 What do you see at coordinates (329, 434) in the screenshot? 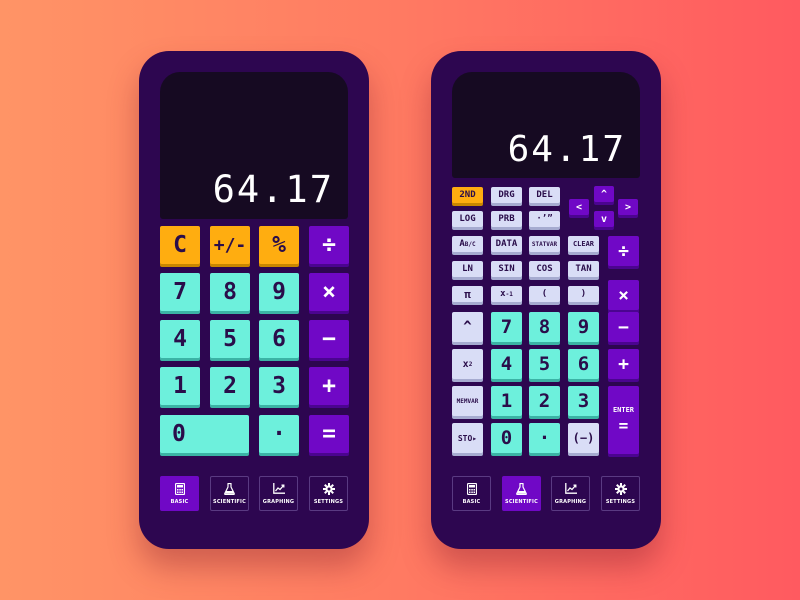
I see `equals-button: =` at bounding box center [329, 434].